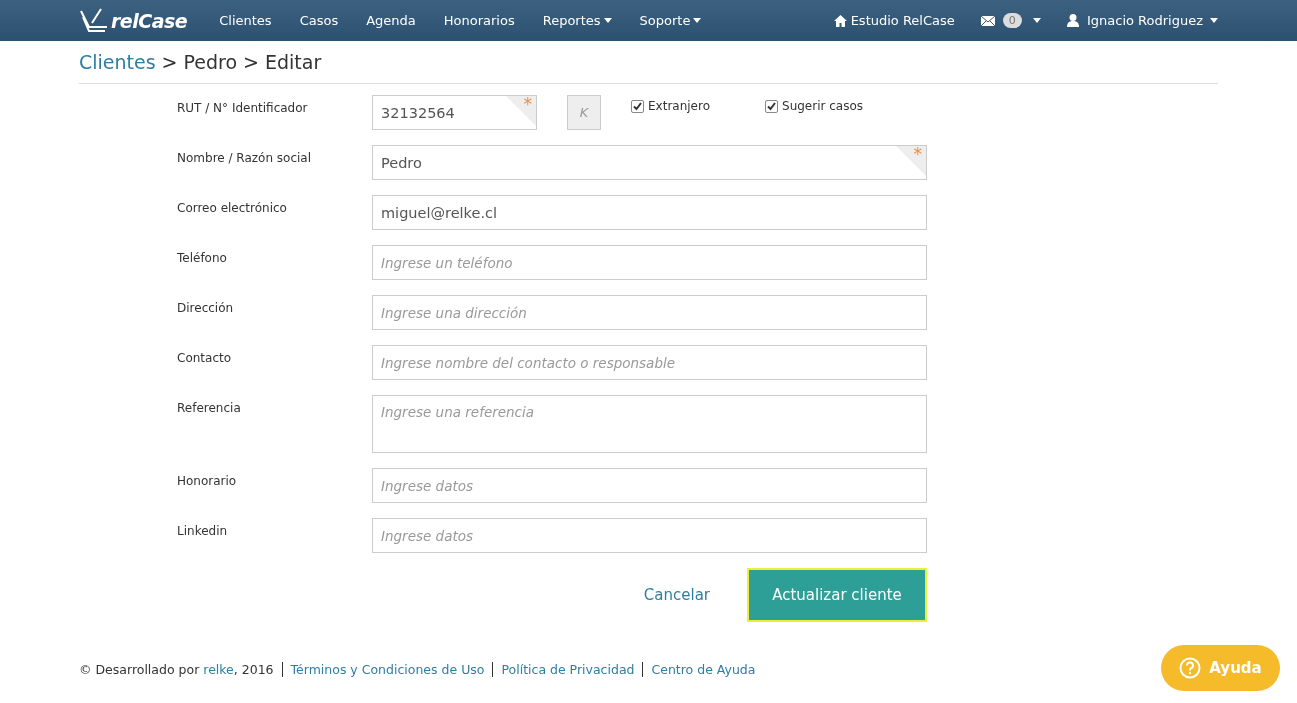 Image resolution: width=1297 pixels, height=703 pixels. I want to click on footer-link: Política de Privacidad, so click(567, 669).